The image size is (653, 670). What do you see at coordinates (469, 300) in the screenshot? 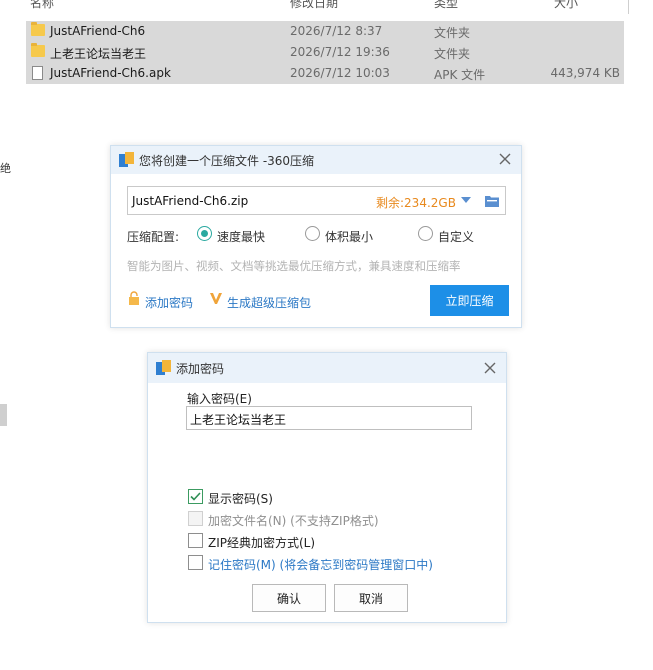
I see `compress-now-button: 立即压缩` at bounding box center [469, 300].